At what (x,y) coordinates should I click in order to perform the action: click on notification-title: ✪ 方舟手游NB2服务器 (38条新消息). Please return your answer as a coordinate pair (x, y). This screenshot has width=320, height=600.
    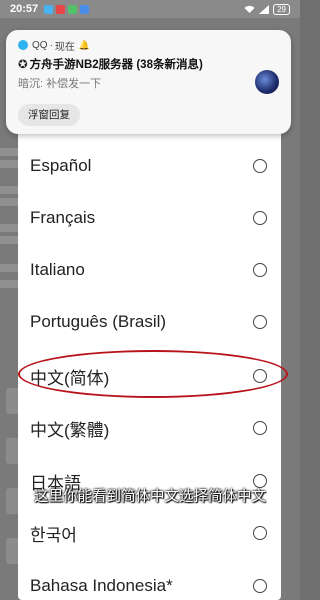
    Looking at the image, I should click on (148, 64).